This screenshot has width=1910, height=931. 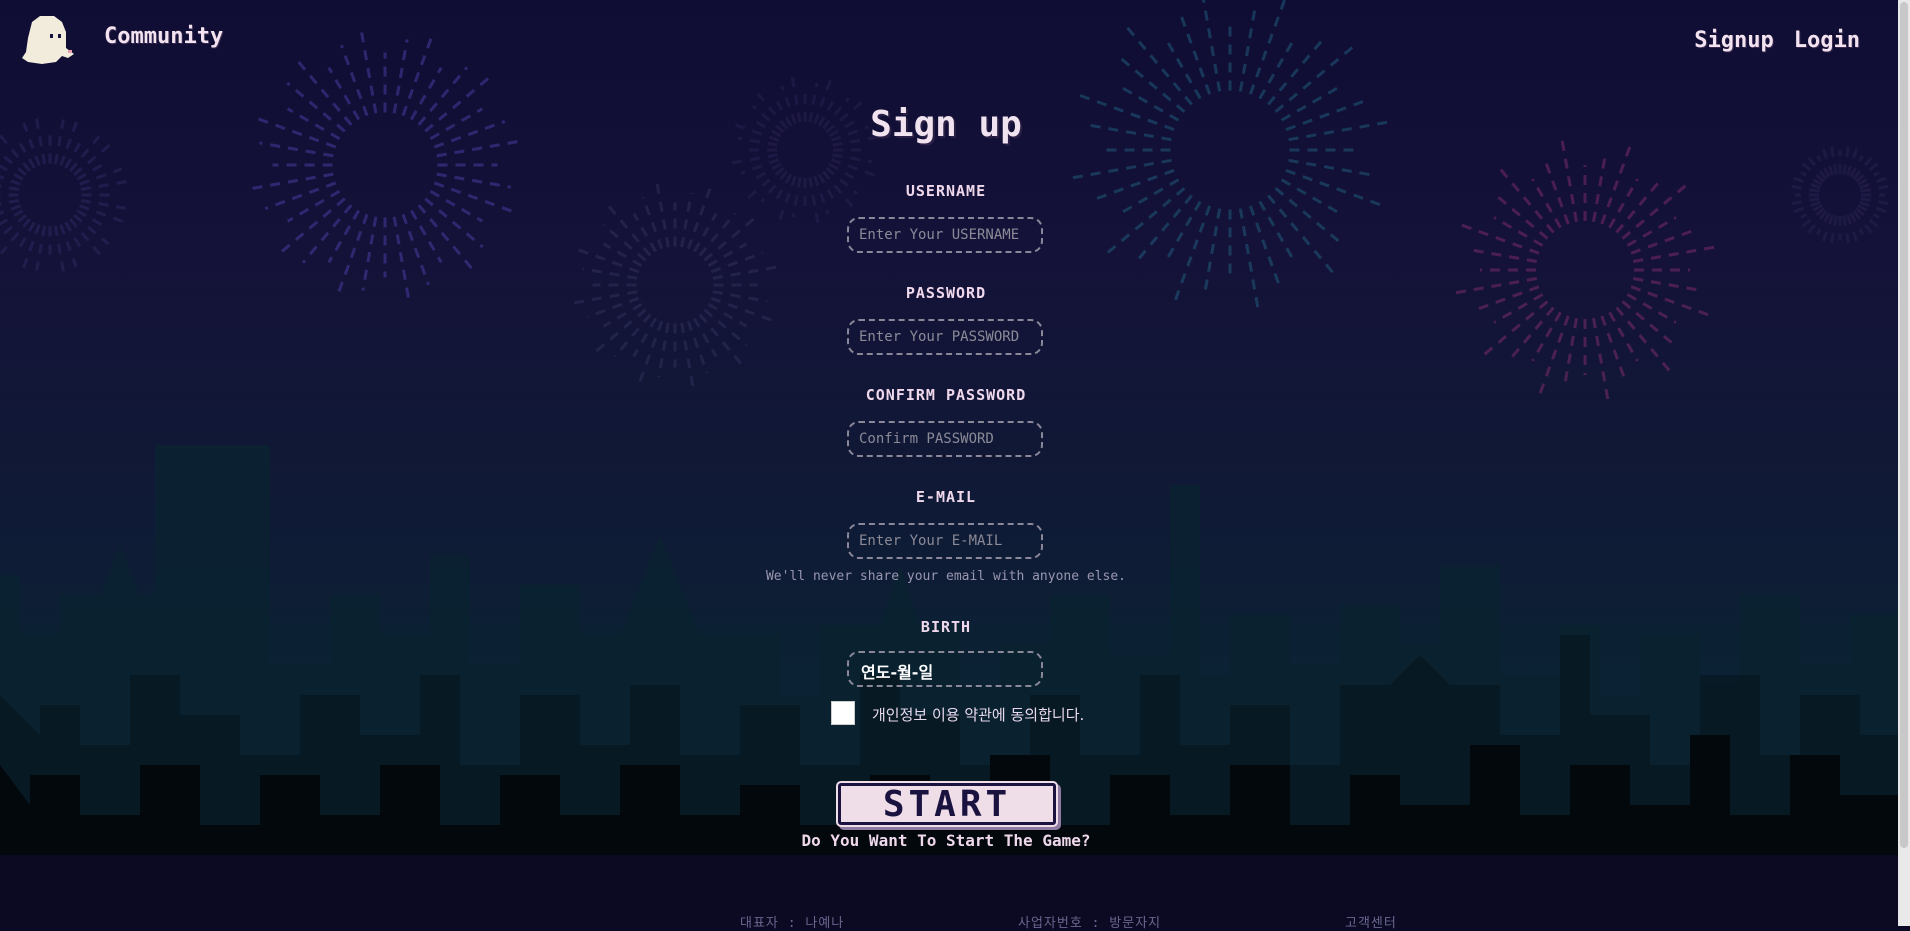 What do you see at coordinates (47, 40) in the screenshot?
I see `ghost-logo-icon` at bounding box center [47, 40].